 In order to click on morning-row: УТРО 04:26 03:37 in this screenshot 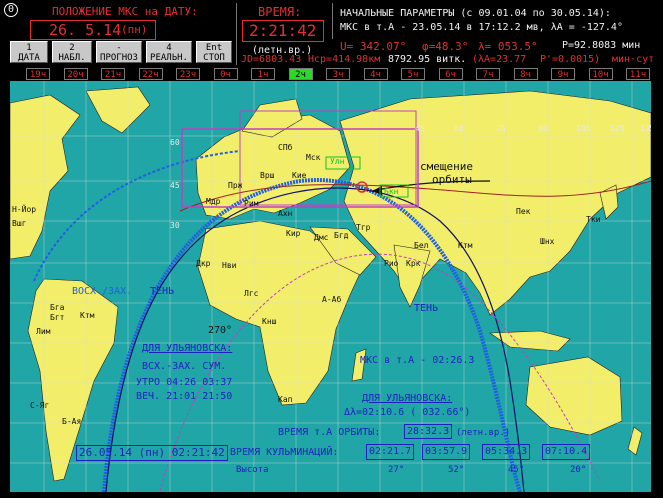, I will do `click(184, 382)`.